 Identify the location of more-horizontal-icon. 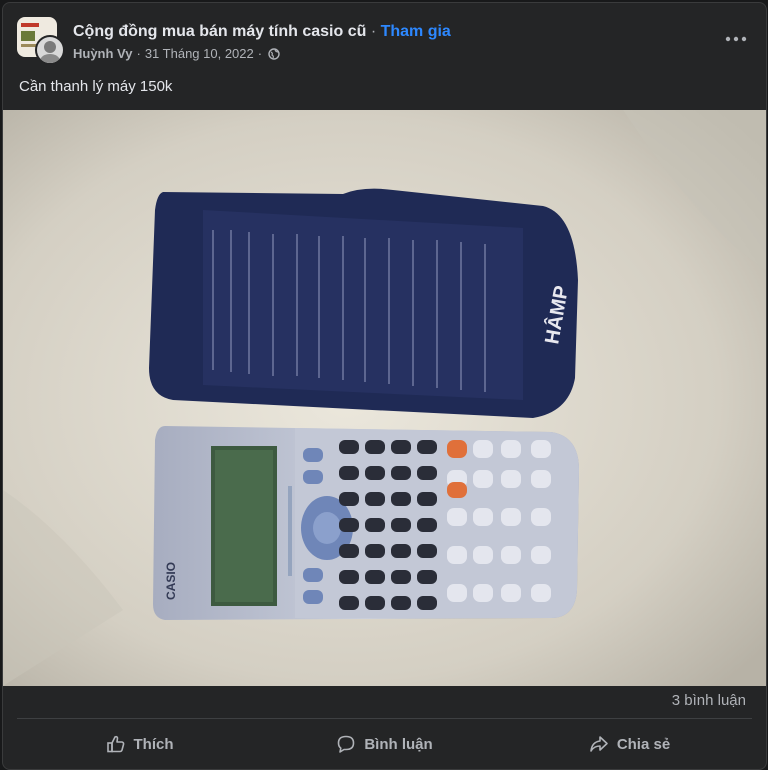
(736, 39).